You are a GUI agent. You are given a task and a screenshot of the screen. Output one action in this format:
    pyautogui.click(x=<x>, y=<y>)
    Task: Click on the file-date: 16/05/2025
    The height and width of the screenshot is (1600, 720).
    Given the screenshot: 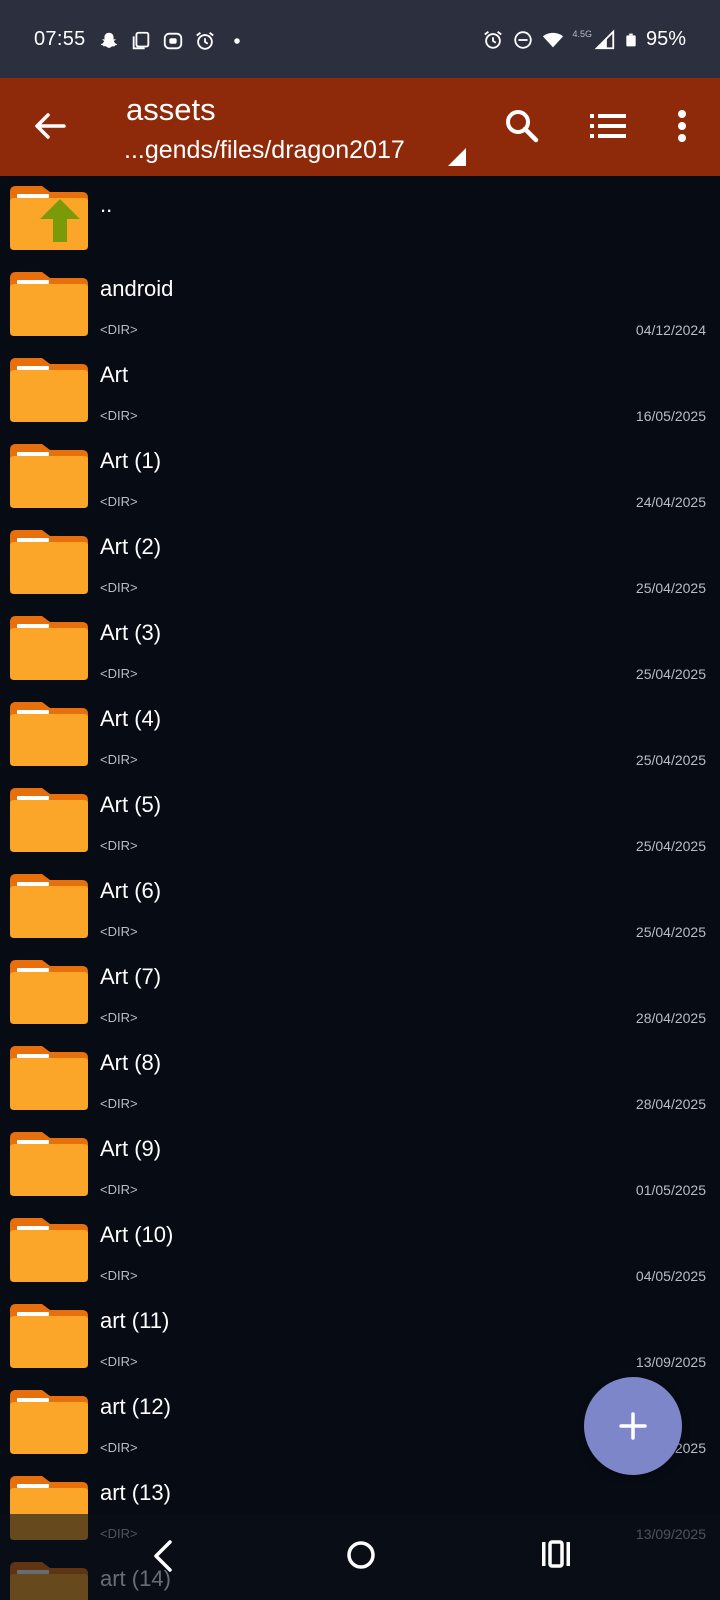 What is the action you would take?
    pyautogui.click(x=670, y=416)
    